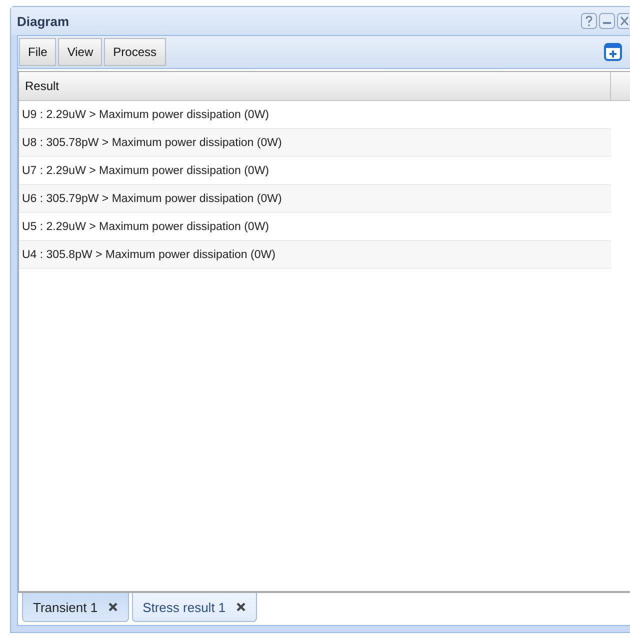  I want to click on tab: Transient 1, so click(75, 607).